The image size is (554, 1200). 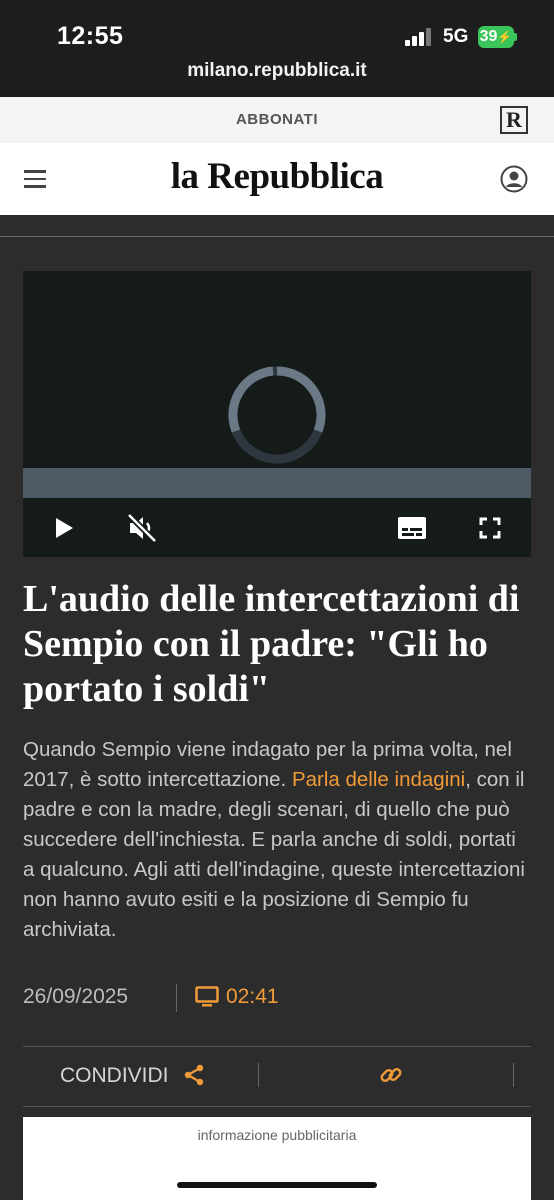 What do you see at coordinates (277, 527) in the screenshot?
I see `video-controls` at bounding box center [277, 527].